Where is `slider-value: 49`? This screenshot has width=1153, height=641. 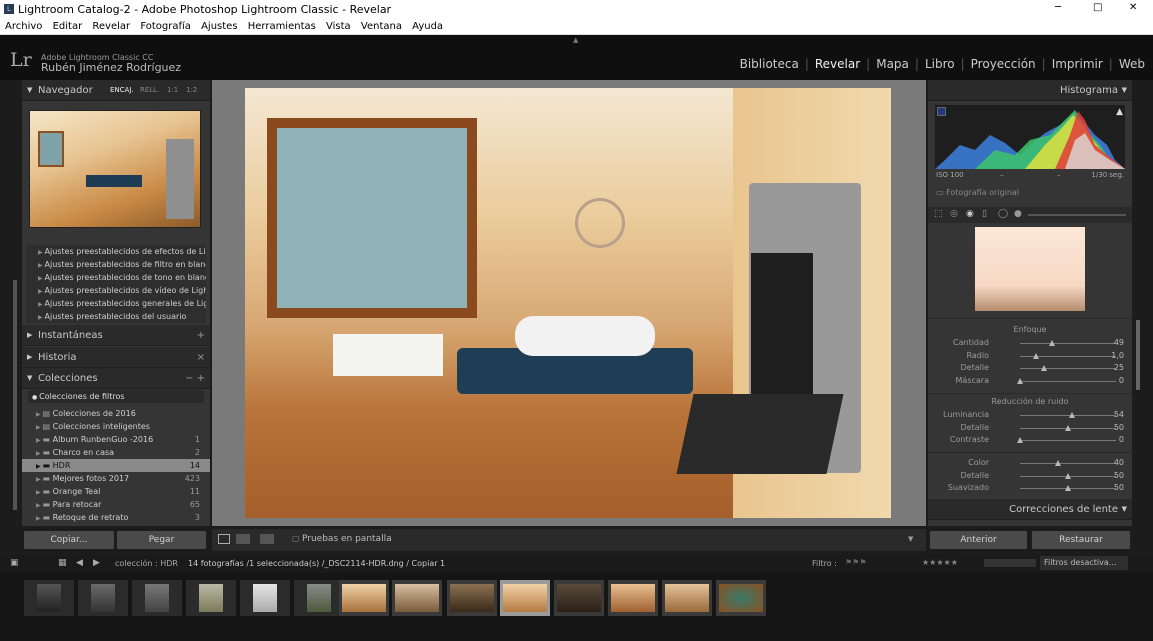
slider-value: 49 is located at coordinates (1119, 343).